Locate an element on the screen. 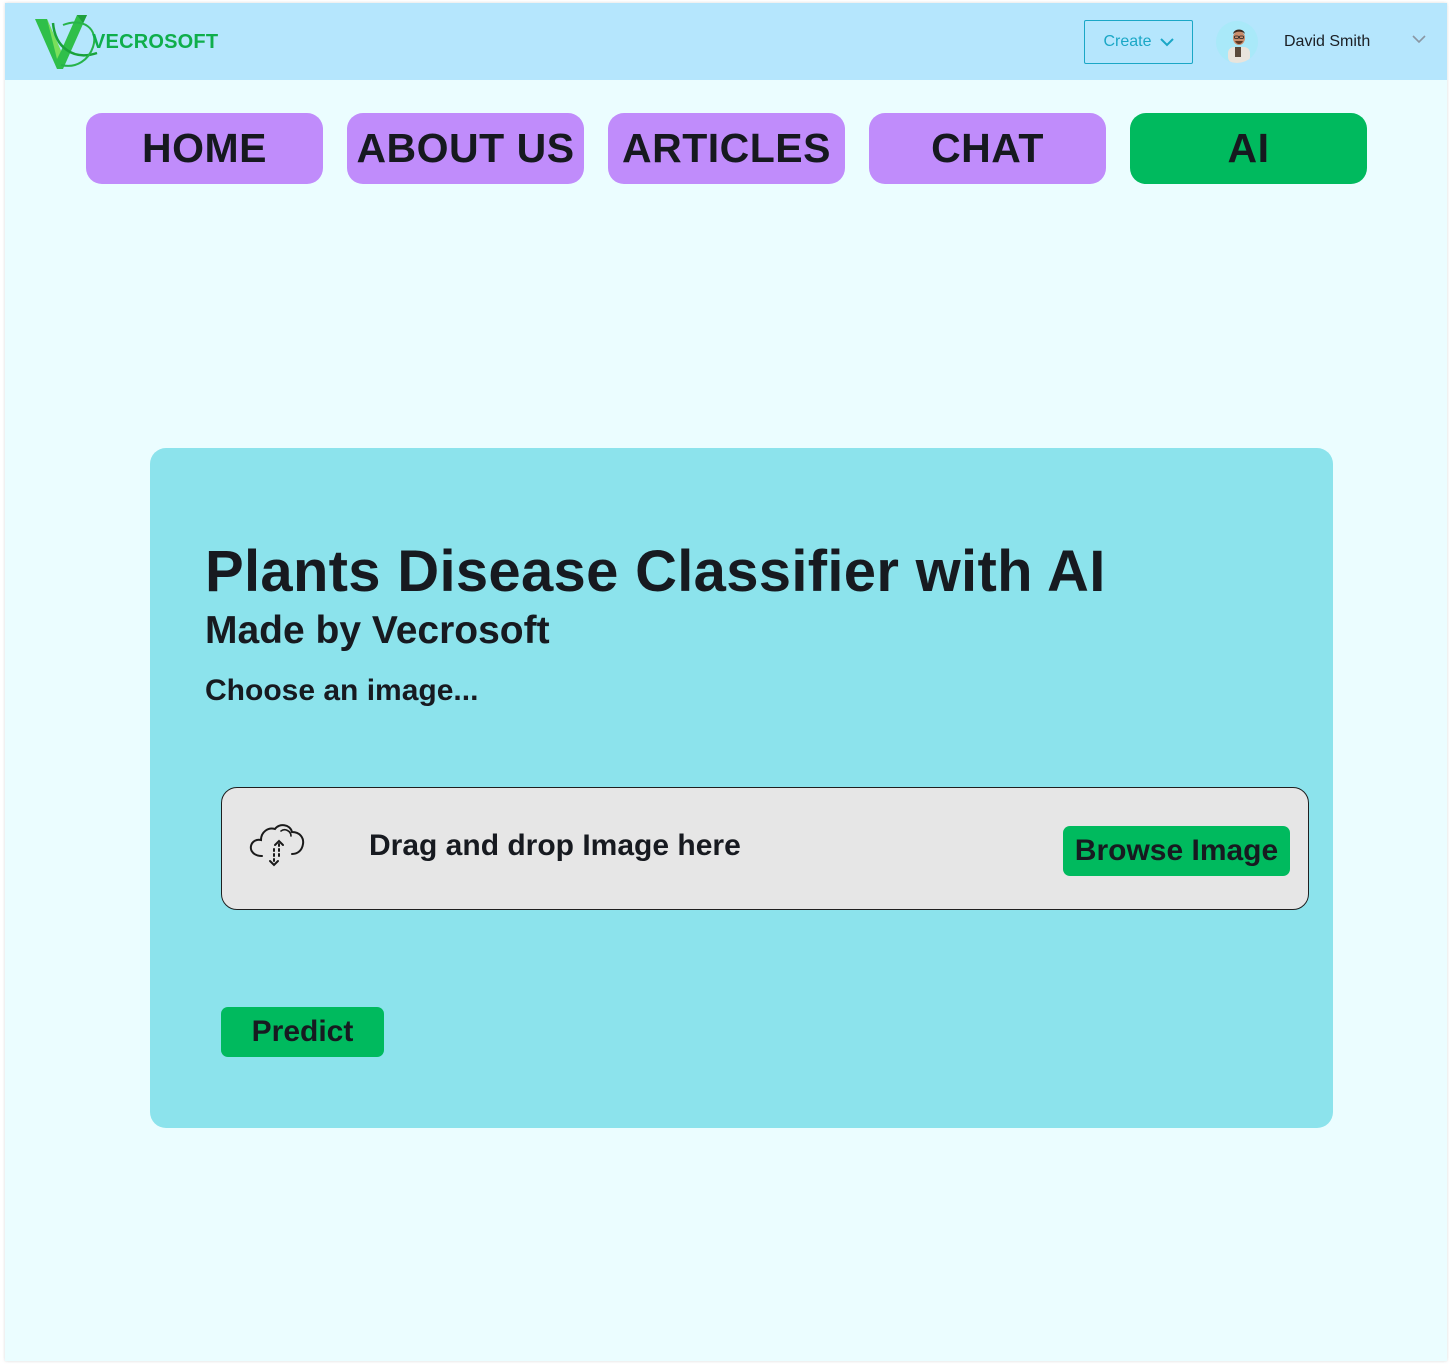  predict-button: Predict is located at coordinates (302, 1032).